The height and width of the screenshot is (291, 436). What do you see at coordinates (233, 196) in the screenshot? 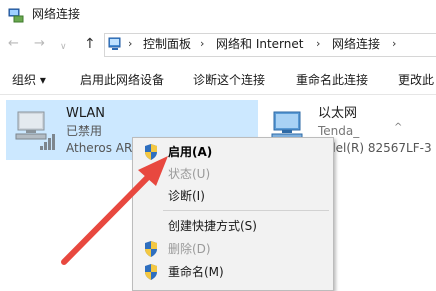
I see `menu-item-diagnose: 诊断(I)` at bounding box center [233, 196].